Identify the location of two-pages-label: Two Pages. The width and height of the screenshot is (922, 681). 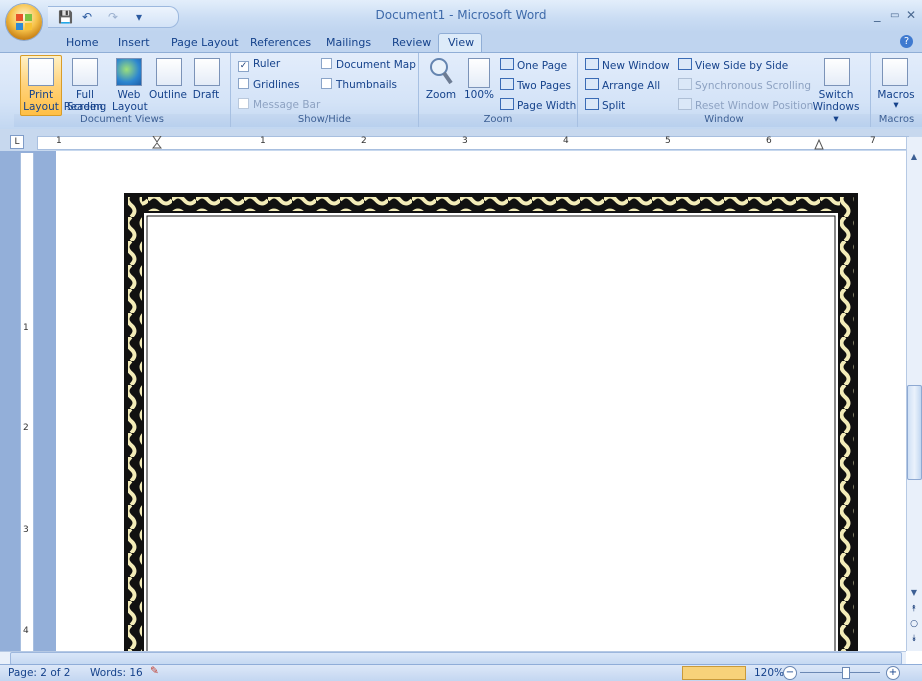
(544, 86).